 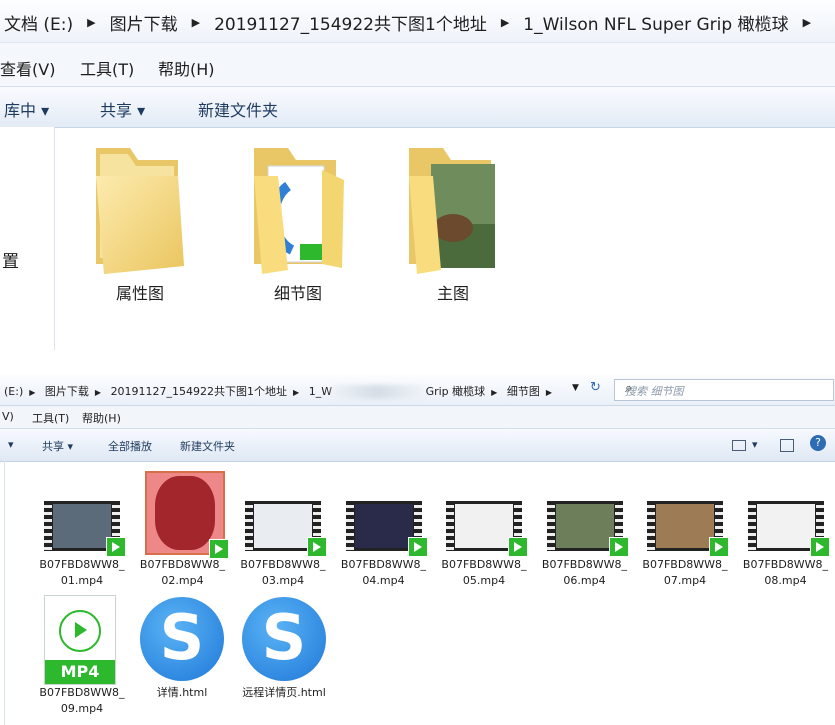 I want to click on menu-view: 查看(V), so click(x=27, y=68).